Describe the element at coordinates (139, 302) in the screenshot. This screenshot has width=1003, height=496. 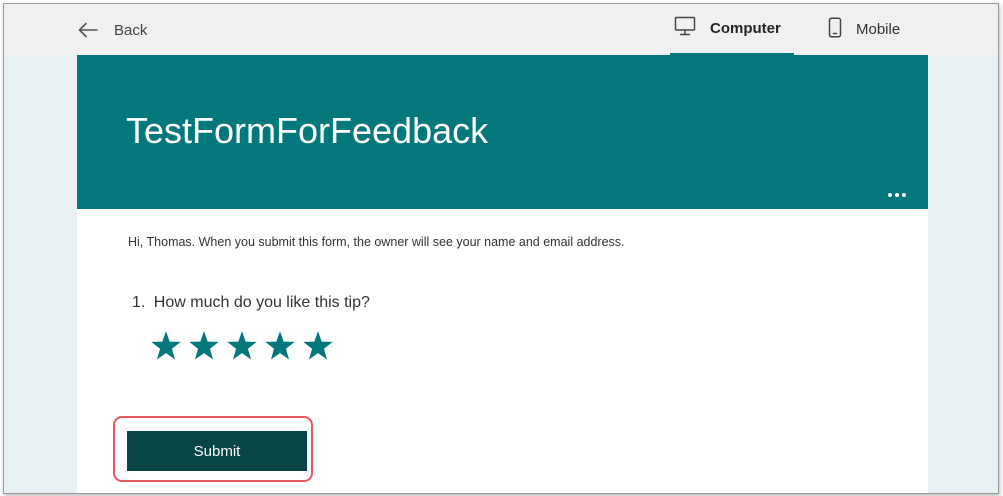
I see `question-number: 1.` at that location.